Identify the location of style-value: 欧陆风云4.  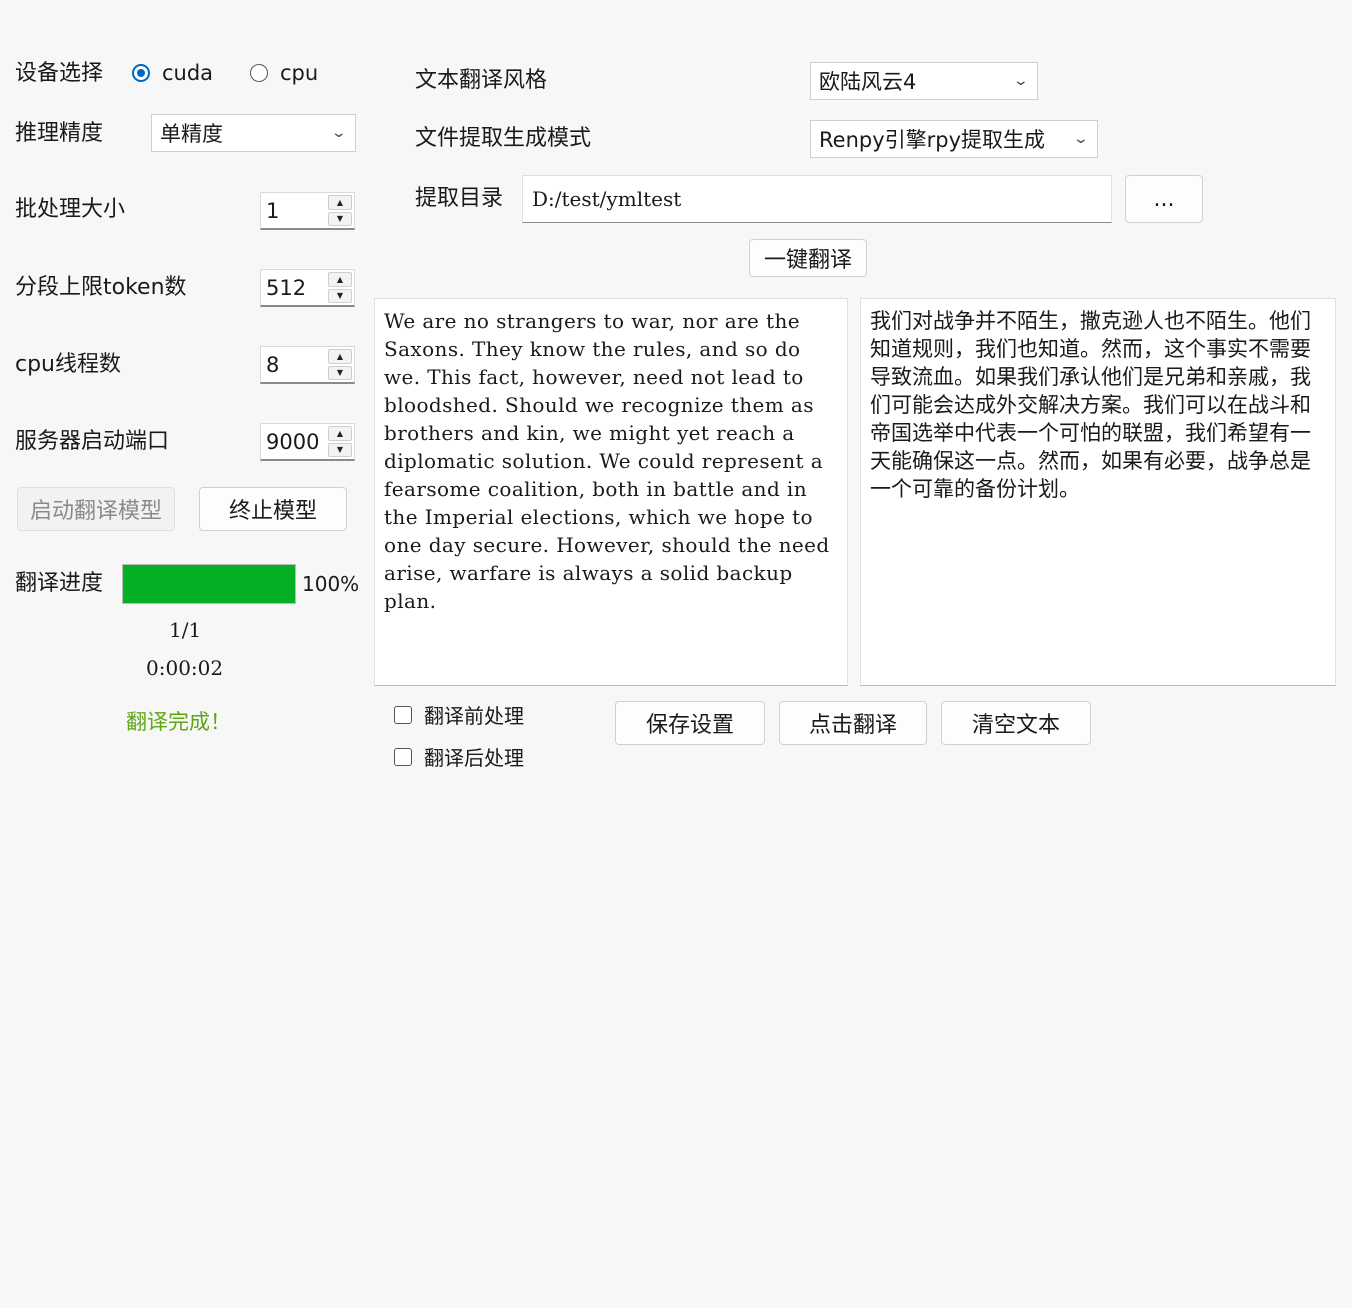
(868, 82).